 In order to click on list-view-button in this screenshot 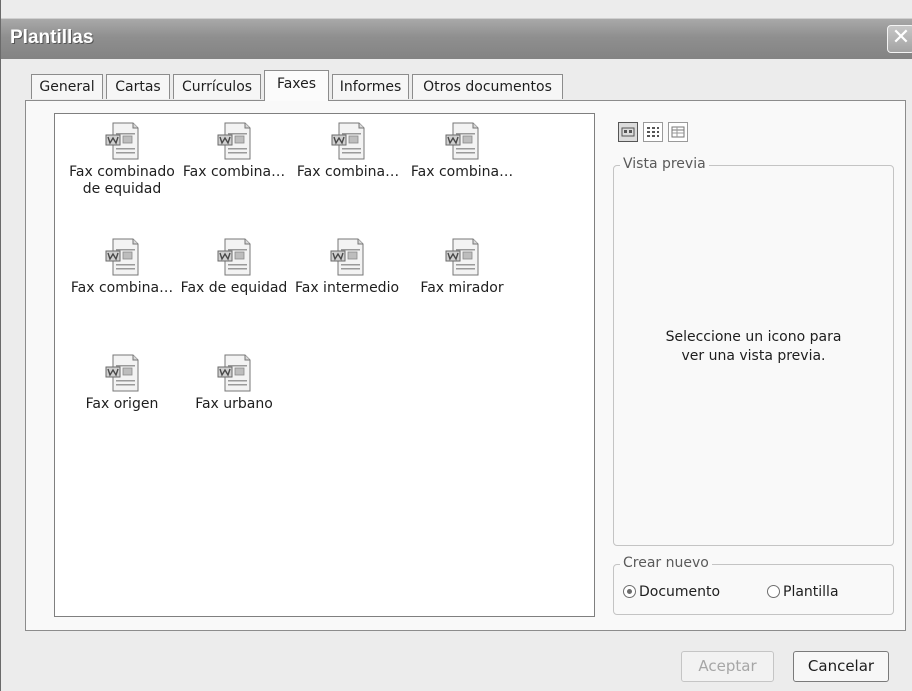, I will do `click(653, 132)`.